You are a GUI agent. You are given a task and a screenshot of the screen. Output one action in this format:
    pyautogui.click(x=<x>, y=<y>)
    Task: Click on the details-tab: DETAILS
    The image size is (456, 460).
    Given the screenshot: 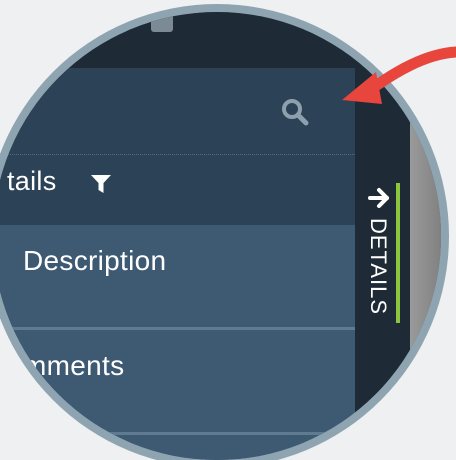 What is the action you would take?
    pyautogui.click(x=382, y=264)
    